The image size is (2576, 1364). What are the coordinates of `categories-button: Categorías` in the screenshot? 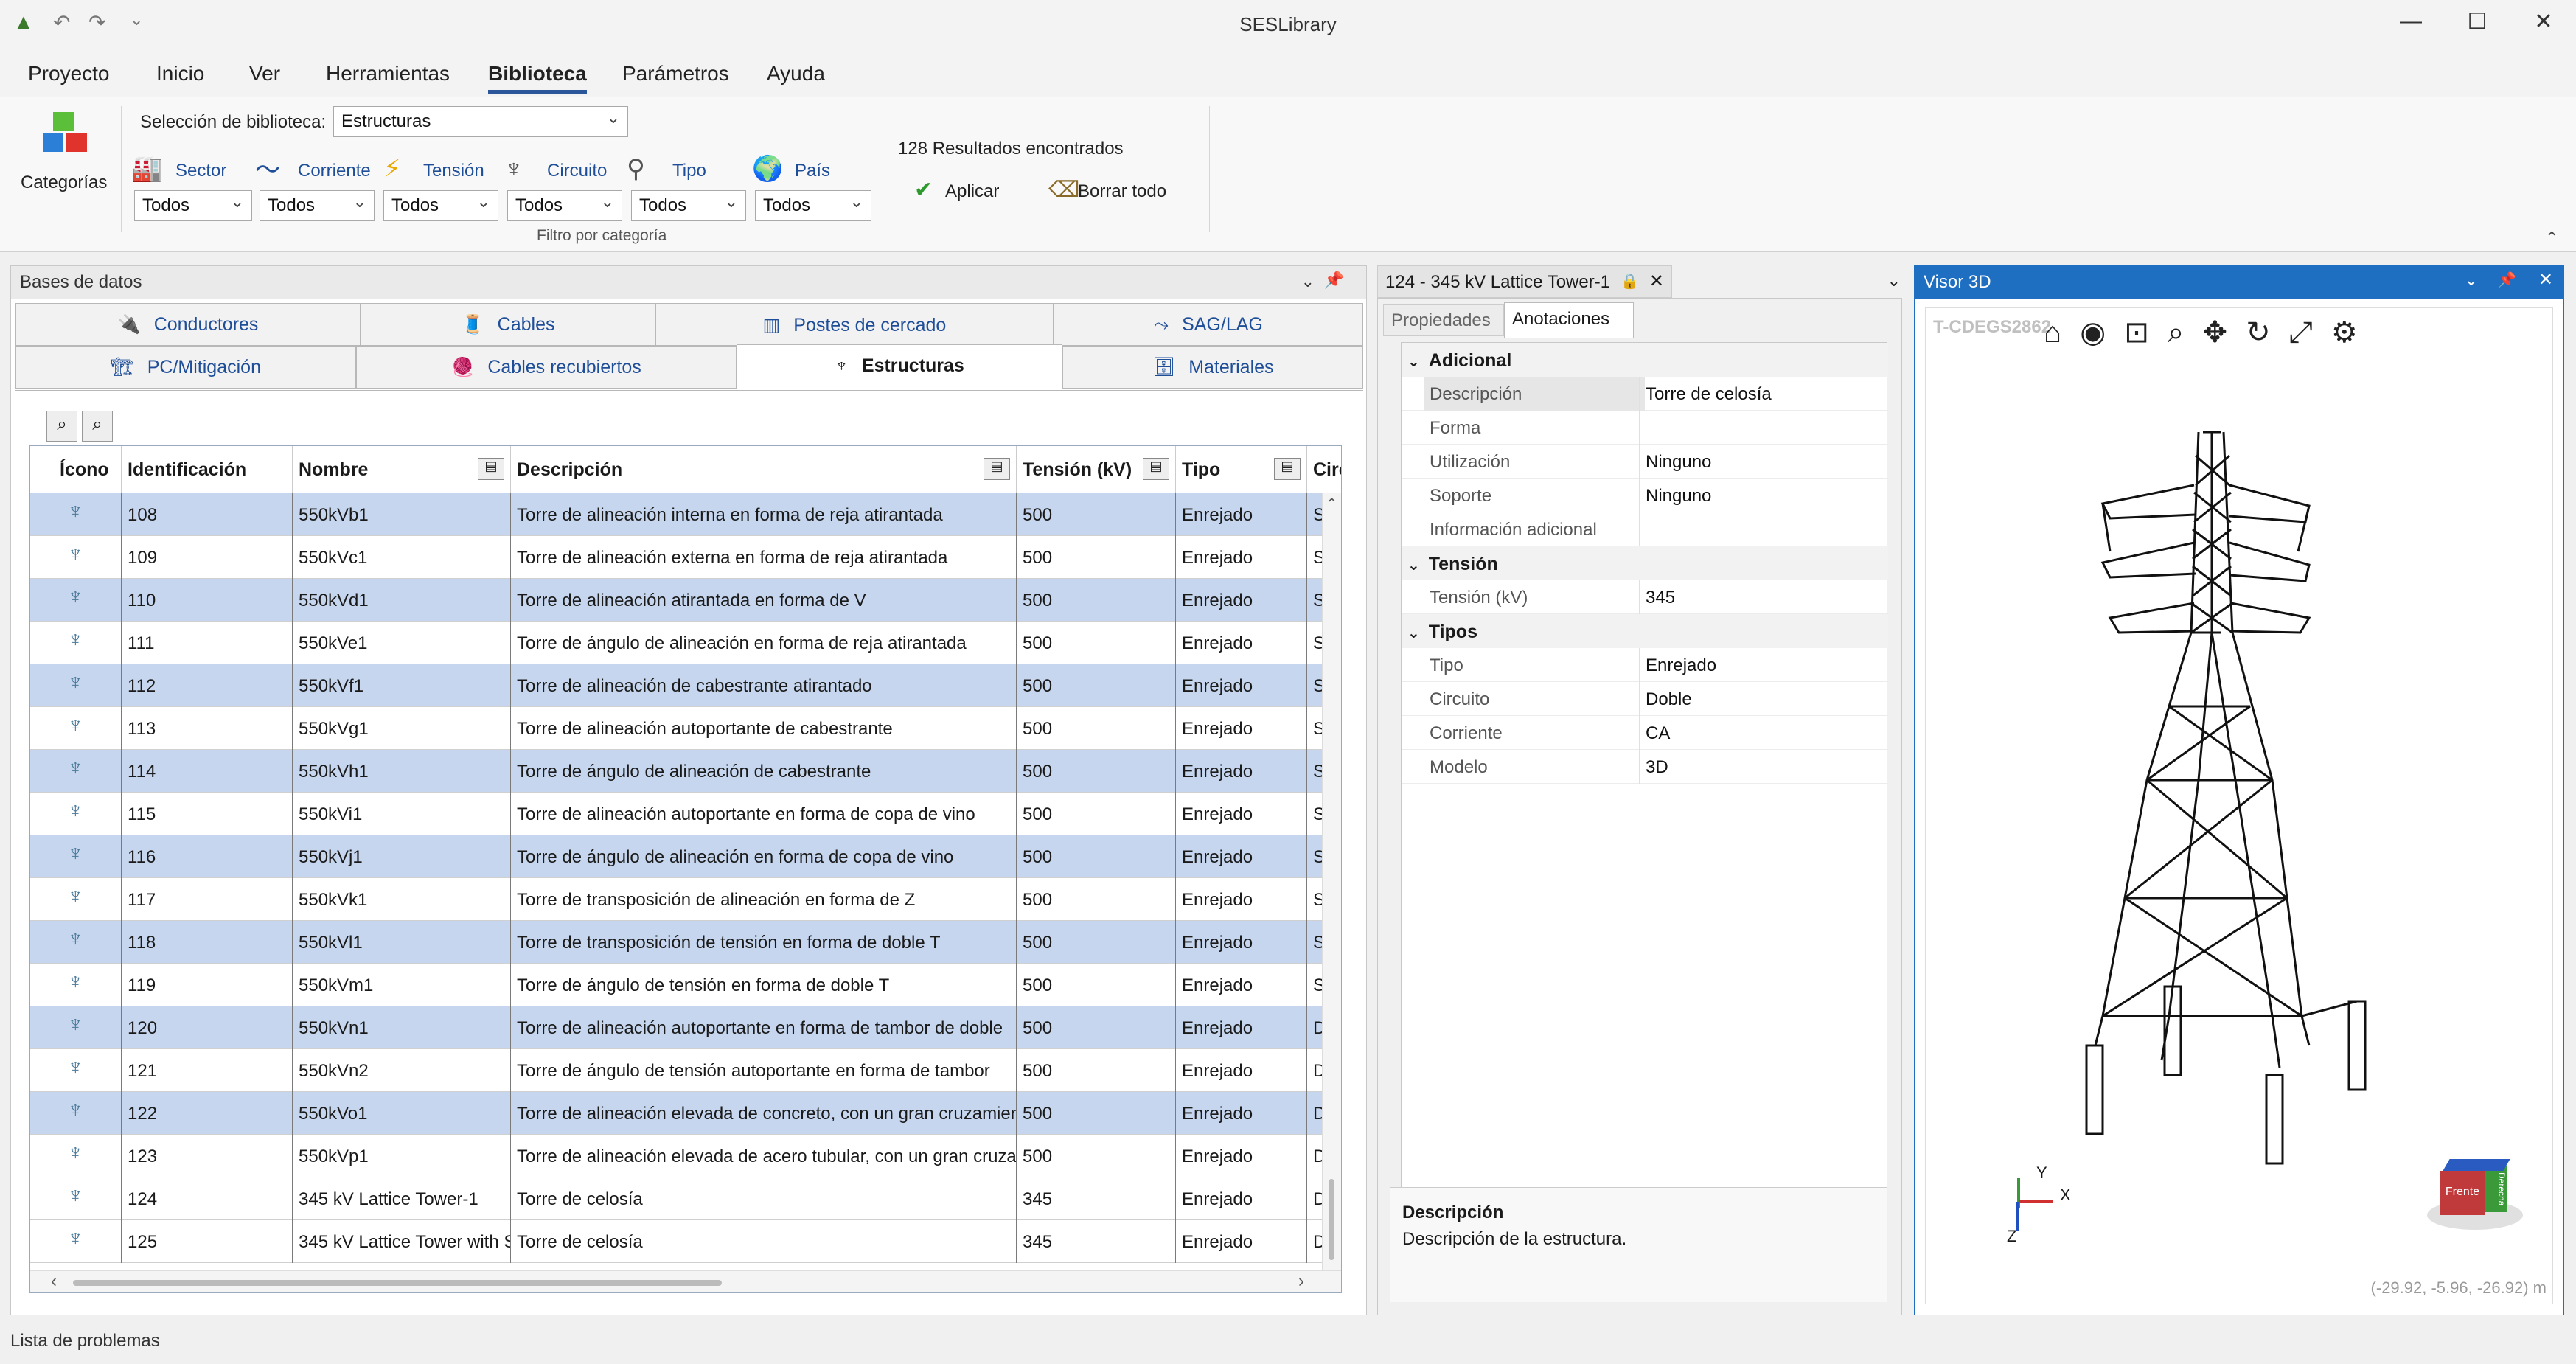 It's located at (63, 155).